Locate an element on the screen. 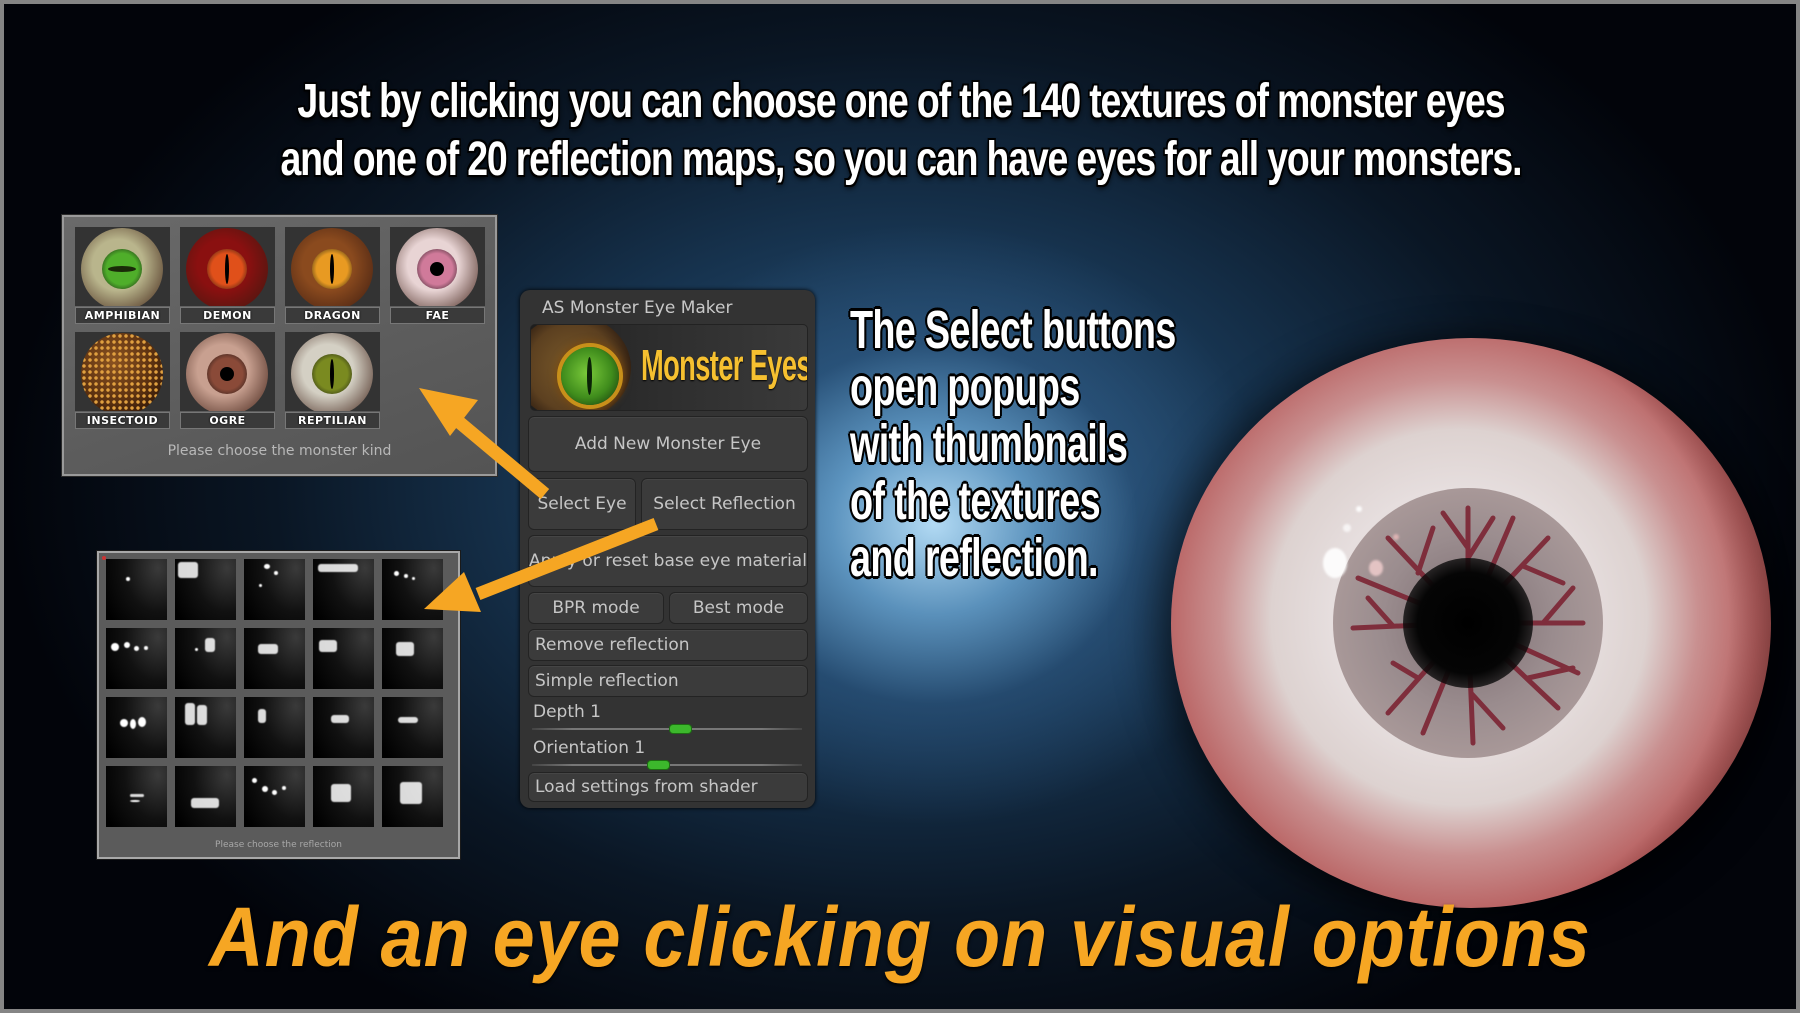 This screenshot has width=1800, height=1013. monster-kind-demon: DEMON is located at coordinates (227, 275).